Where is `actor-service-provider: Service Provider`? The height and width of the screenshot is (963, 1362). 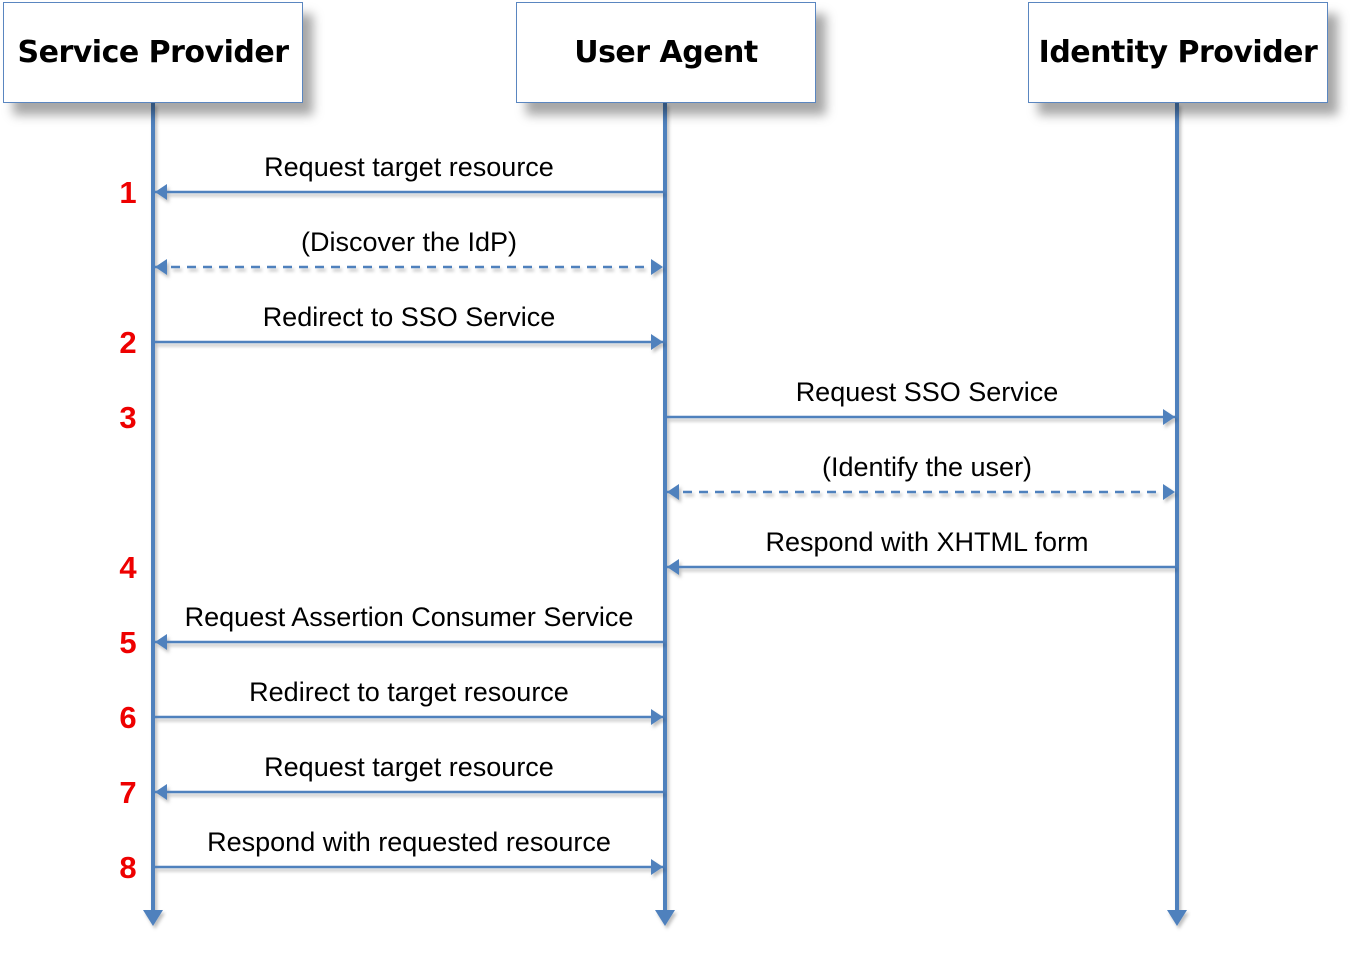
actor-service-provider: Service Provider is located at coordinates (153, 52).